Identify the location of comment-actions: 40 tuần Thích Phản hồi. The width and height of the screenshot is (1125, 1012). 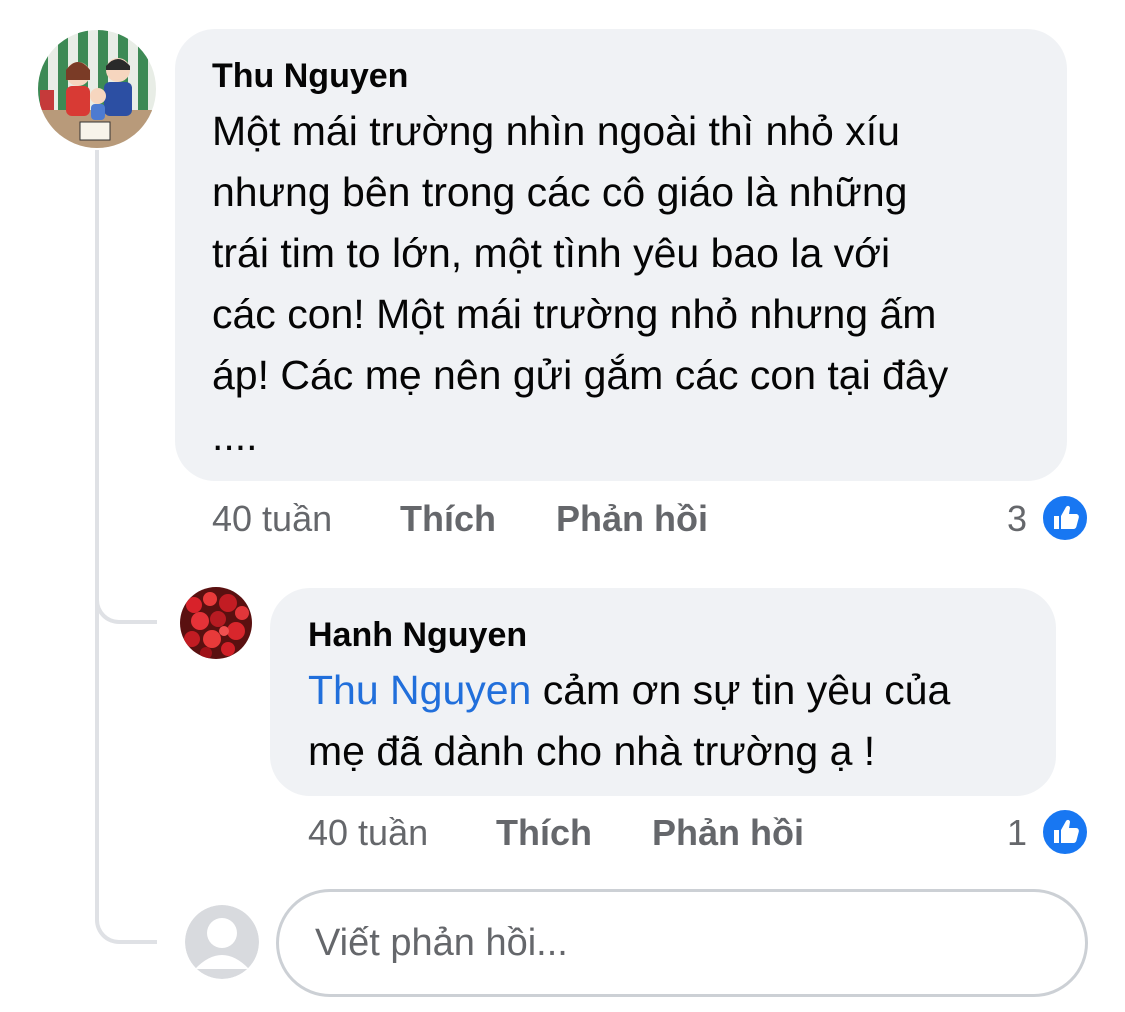
(652, 519).